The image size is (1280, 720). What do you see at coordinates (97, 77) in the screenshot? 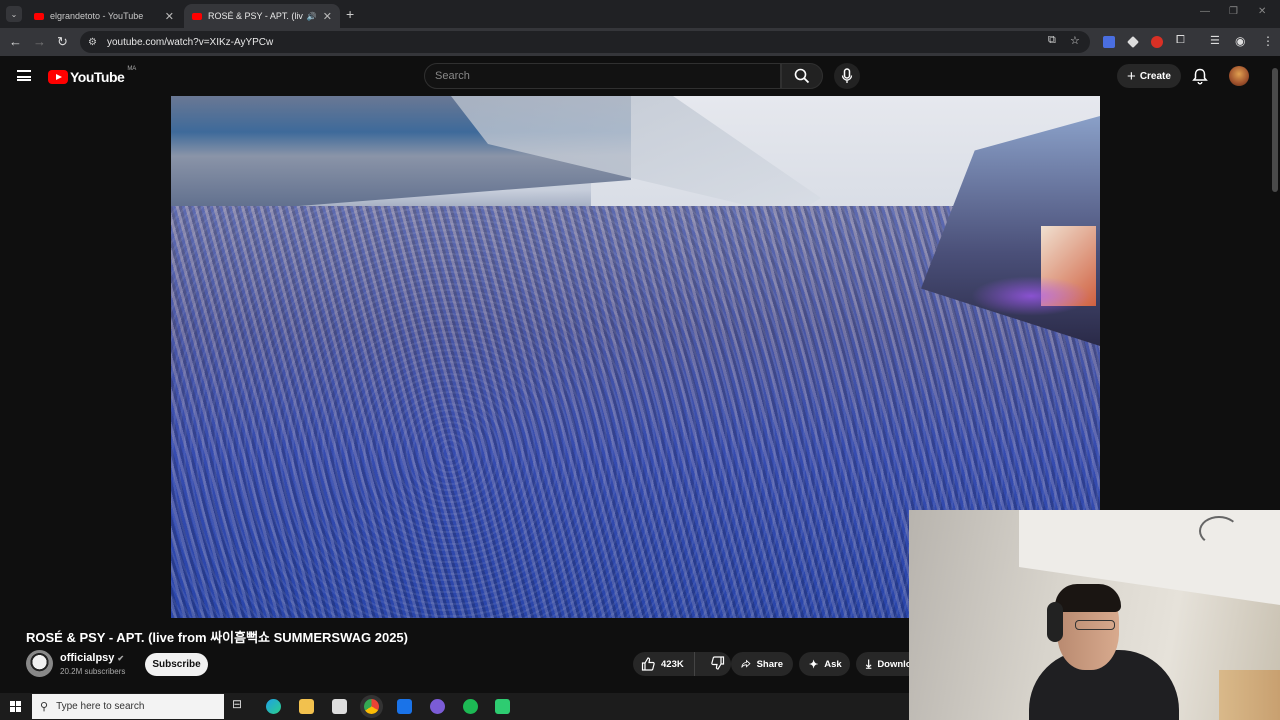
I see `youtube-wordmark: YouTube` at bounding box center [97, 77].